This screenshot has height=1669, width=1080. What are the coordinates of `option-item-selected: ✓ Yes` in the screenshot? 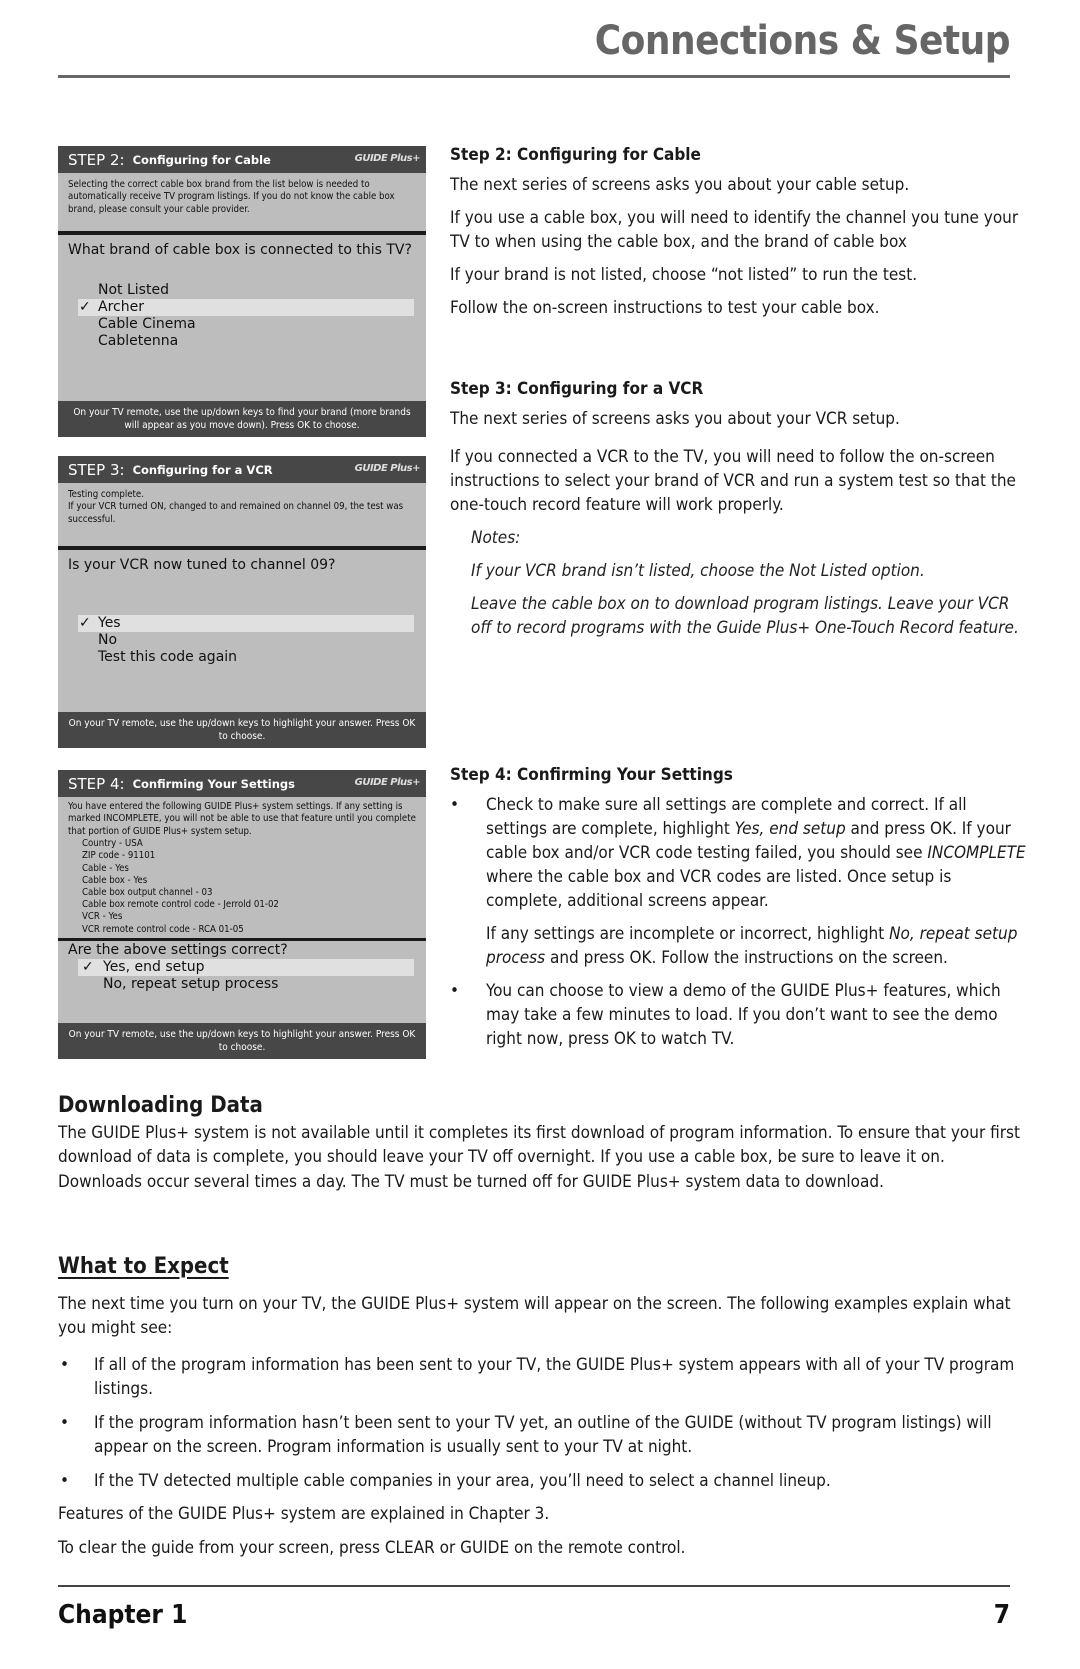 It's located at (246, 623).